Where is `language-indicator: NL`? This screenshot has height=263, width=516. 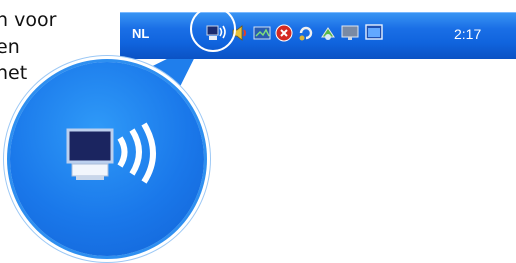
language-indicator: NL is located at coordinates (140, 33).